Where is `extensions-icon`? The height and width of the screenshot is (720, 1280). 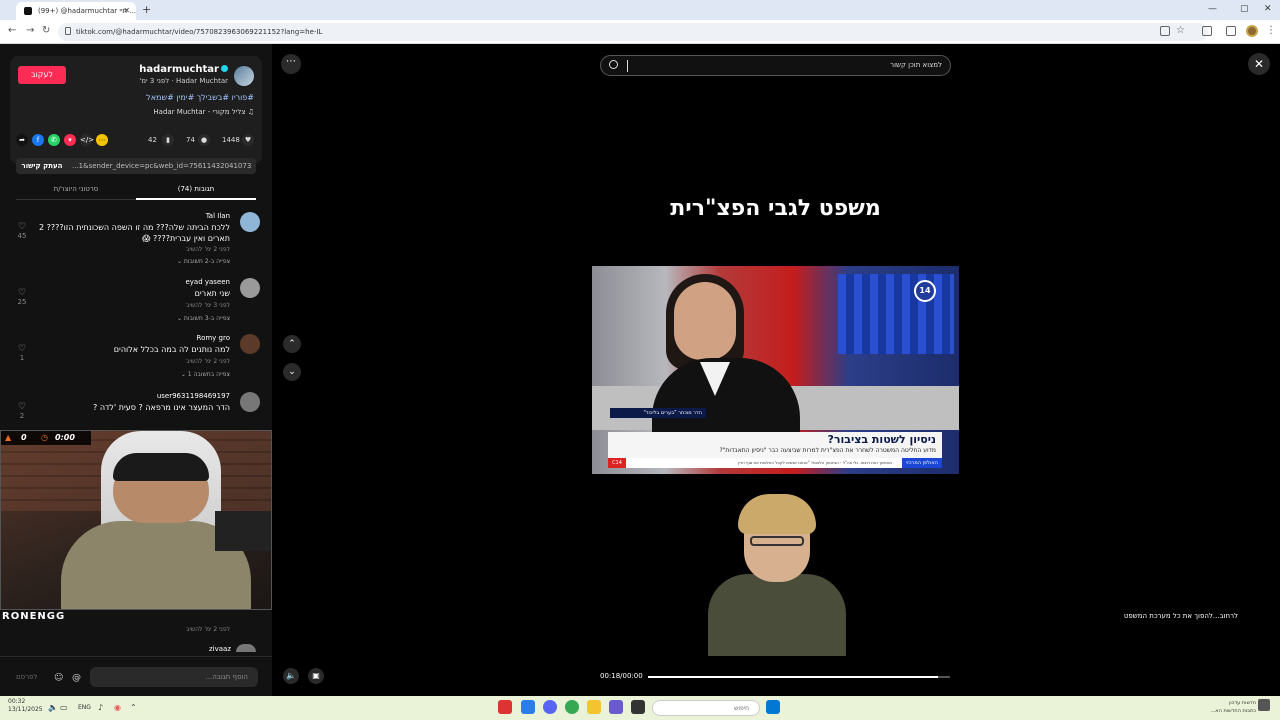
extensions-icon is located at coordinates (1207, 31).